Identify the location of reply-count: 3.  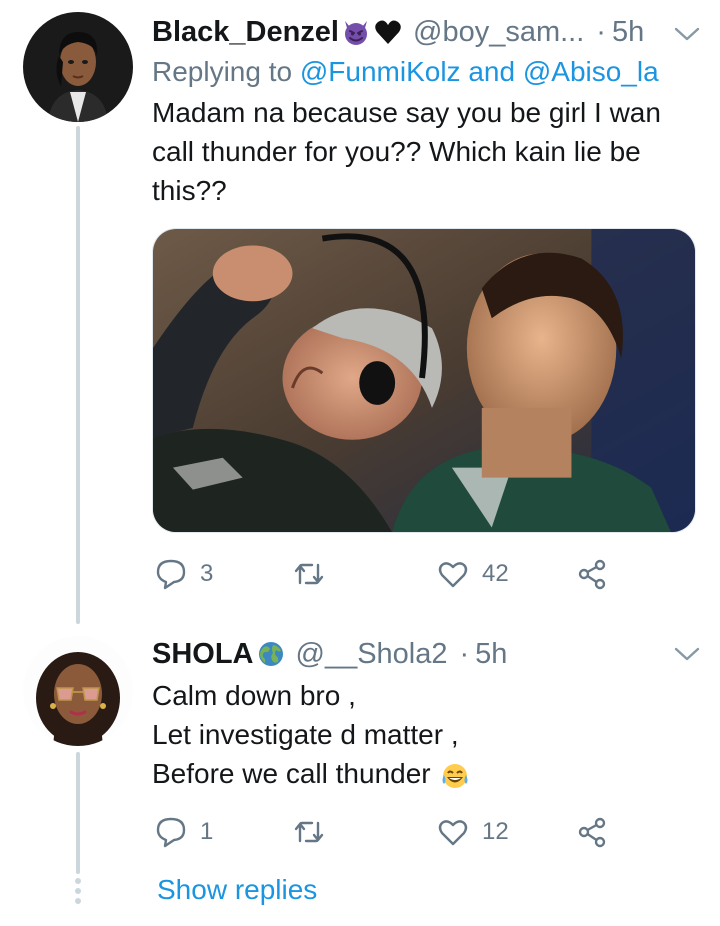
(207, 573).